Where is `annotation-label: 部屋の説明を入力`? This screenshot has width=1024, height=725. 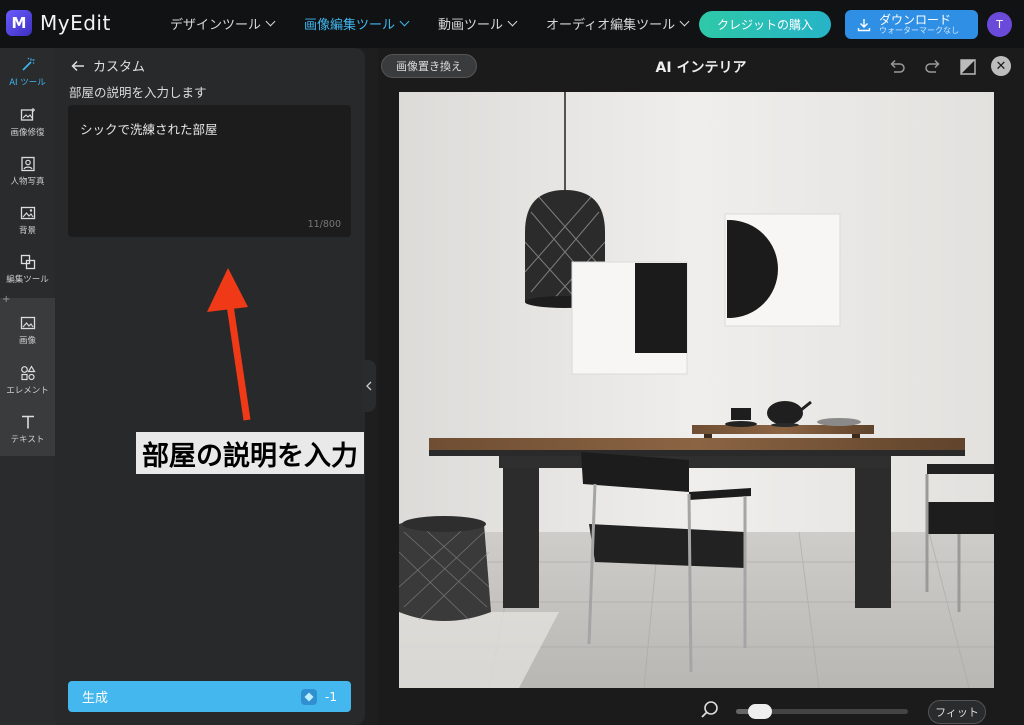 annotation-label: 部屋の説明を入力 is located at coordinates (250, 453).